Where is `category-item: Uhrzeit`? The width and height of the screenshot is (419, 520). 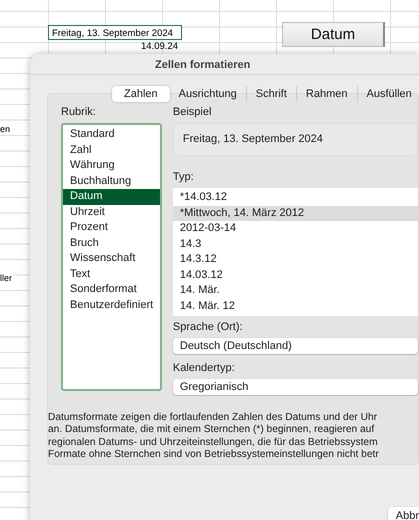 category-item: Uhrzeit is located at coordinates (111, 212).